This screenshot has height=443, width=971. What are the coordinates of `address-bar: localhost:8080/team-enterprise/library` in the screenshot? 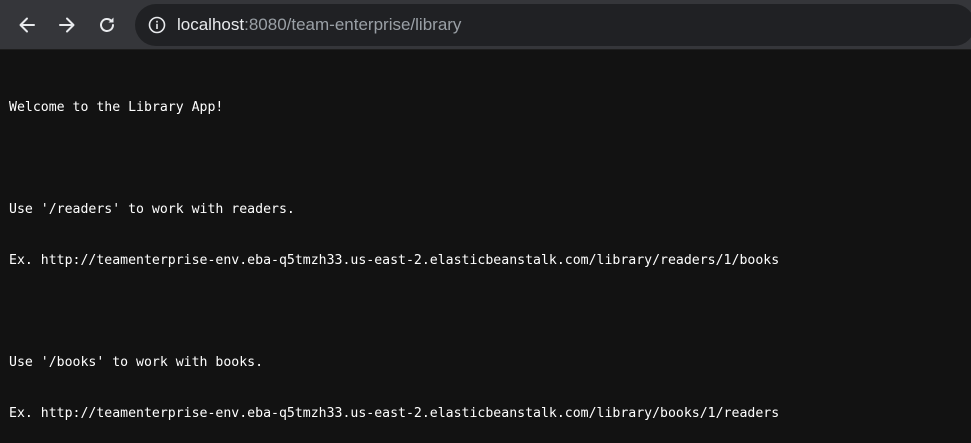 It's located at (553, 25).